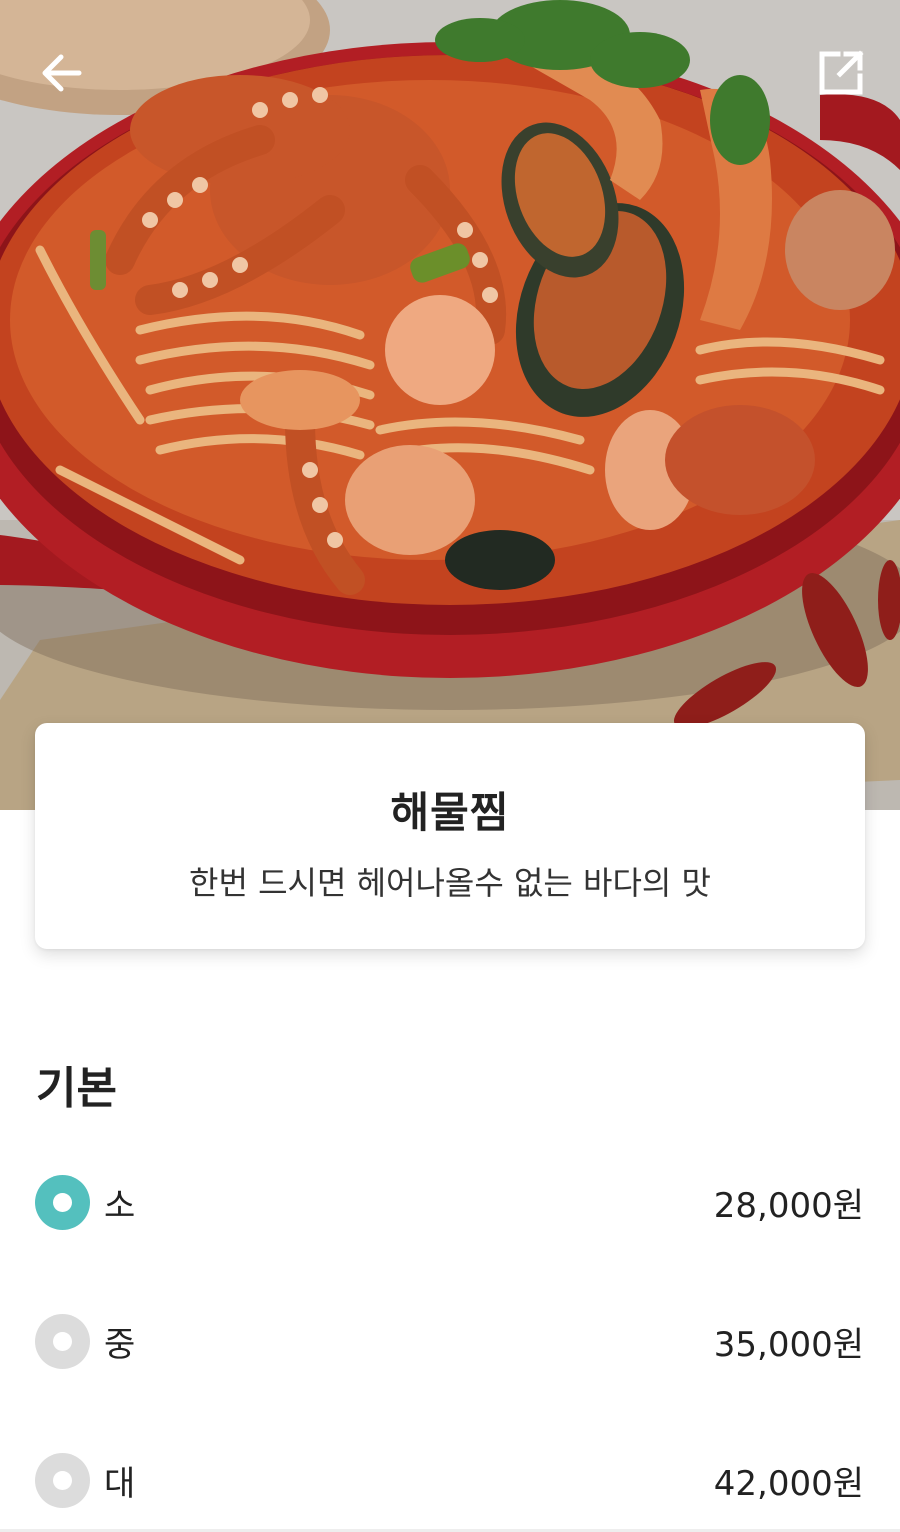 This screenshot has height=1532, width=900. What do you see at coordinates (62, 1202) in the screenshot?
I see `radio-selected-icon` at bounding box center [62, 1202].